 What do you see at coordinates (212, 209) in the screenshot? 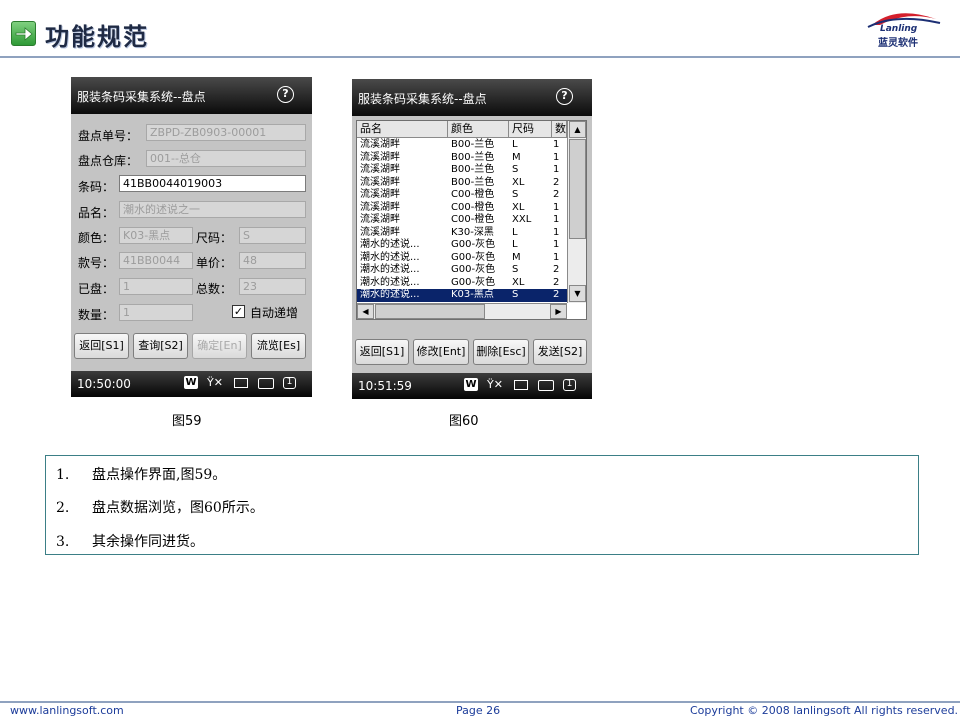
I see `name-field: 潮水的述说之一` at bounding box center [212, 209].